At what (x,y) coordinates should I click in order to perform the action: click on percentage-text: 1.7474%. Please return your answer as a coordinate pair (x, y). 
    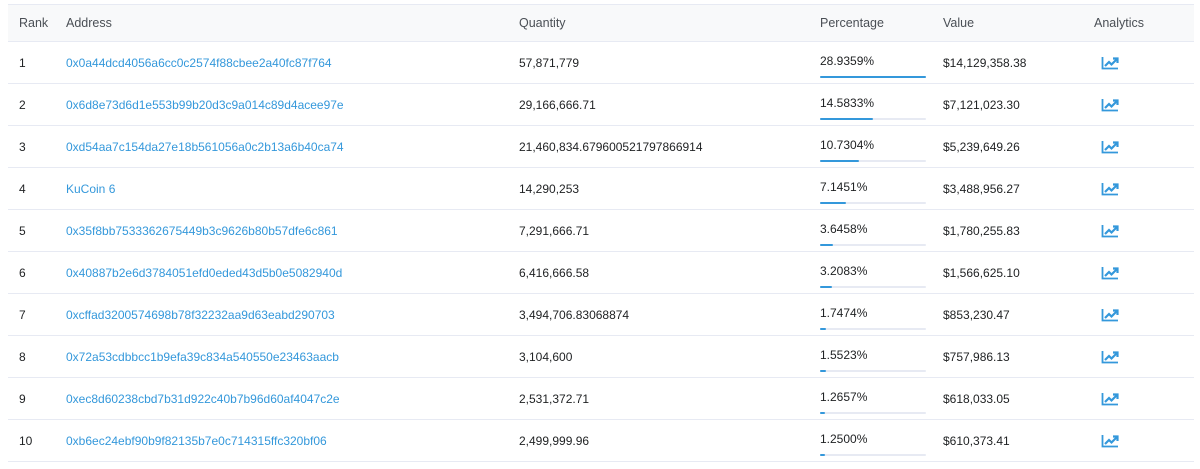
    Looking at the image, I should click on (844, 312).